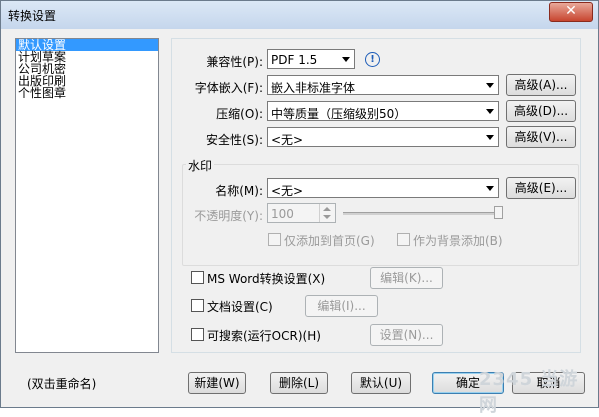 The image size is (599, 417). What do you see at coordinates (282, 214) in the screenshot?
I see `opacity-value: 100` at bounding box center [282, 214].